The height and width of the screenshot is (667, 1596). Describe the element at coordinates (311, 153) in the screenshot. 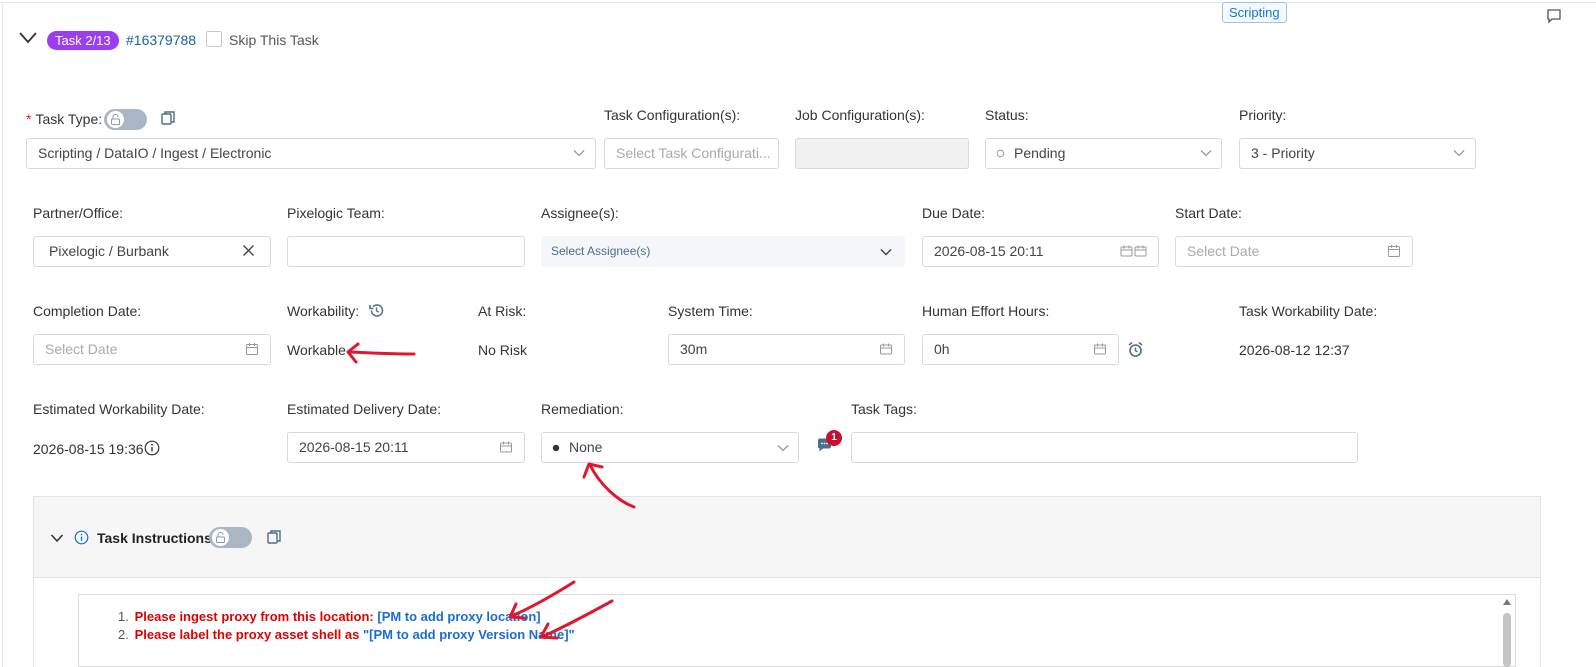

I see `task-type-select: Scripting / DataIO / Ingest / Electronic` at that location.